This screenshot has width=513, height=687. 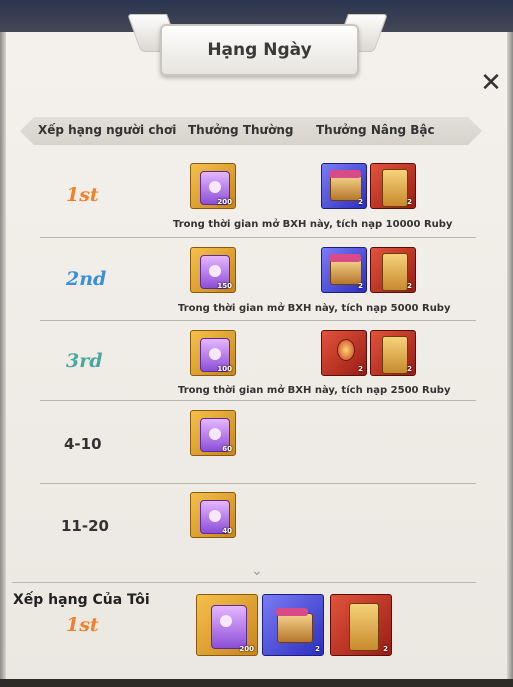 I want to click on rank-1st: 1st, so click(x=82, y=195).